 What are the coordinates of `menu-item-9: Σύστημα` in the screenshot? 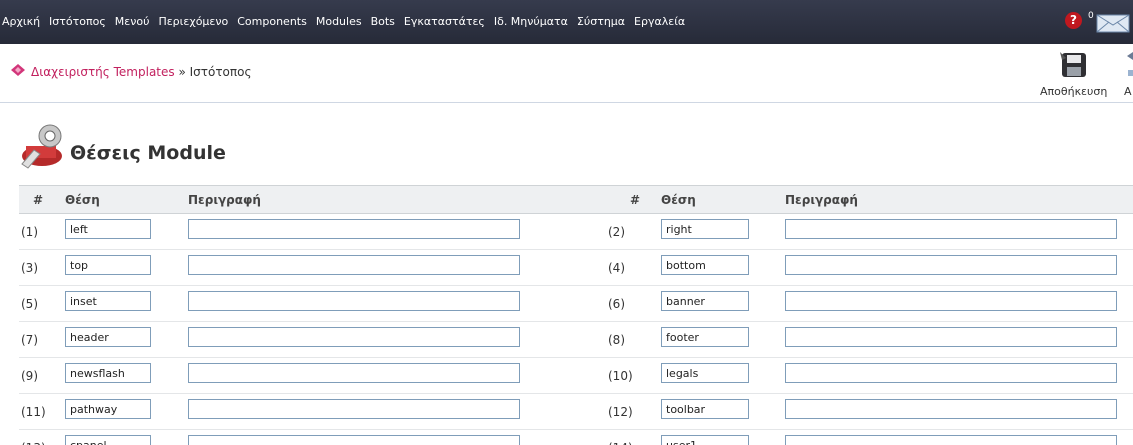 It's located at (601, 21).